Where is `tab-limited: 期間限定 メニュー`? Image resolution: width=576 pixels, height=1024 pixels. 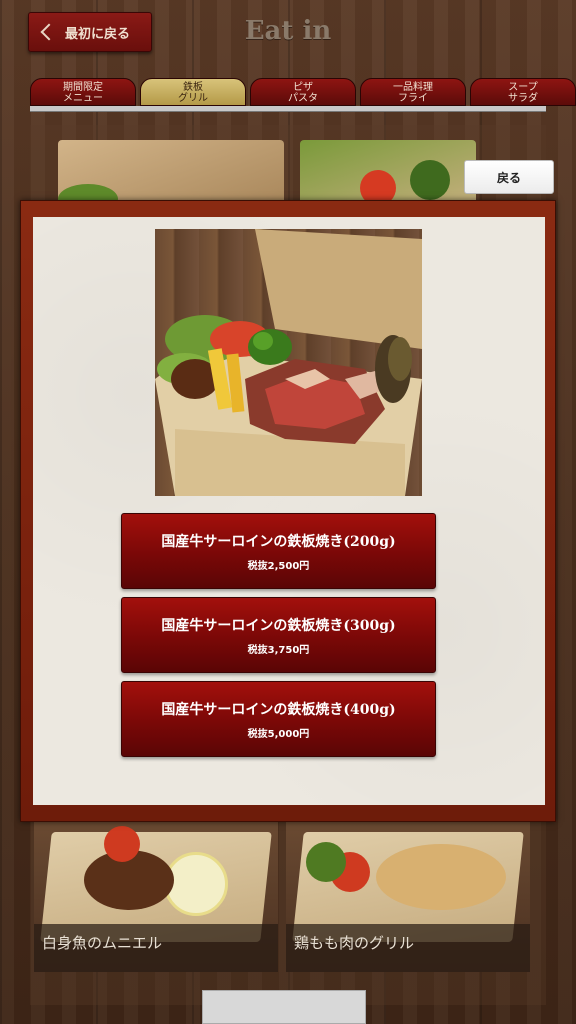 tab-limited: 期間限定 メニュー is located at coordinates (83, 92).